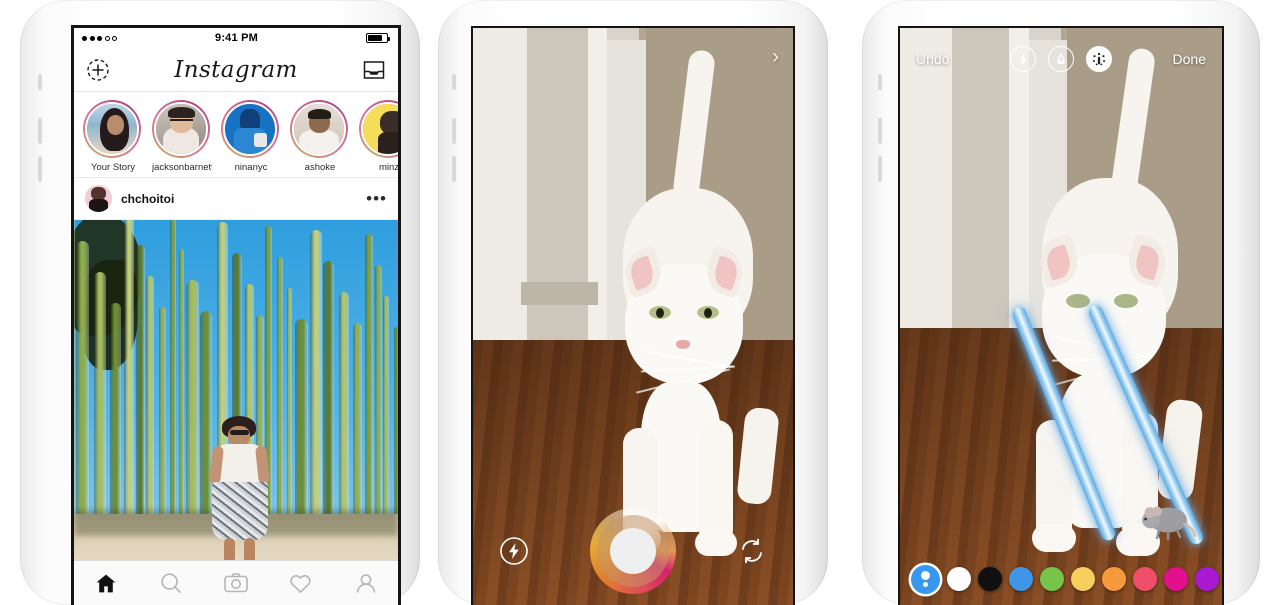 This screenshot has height=605, width=1280. I want to click on pen-brush-icon, so click(1023, 59).